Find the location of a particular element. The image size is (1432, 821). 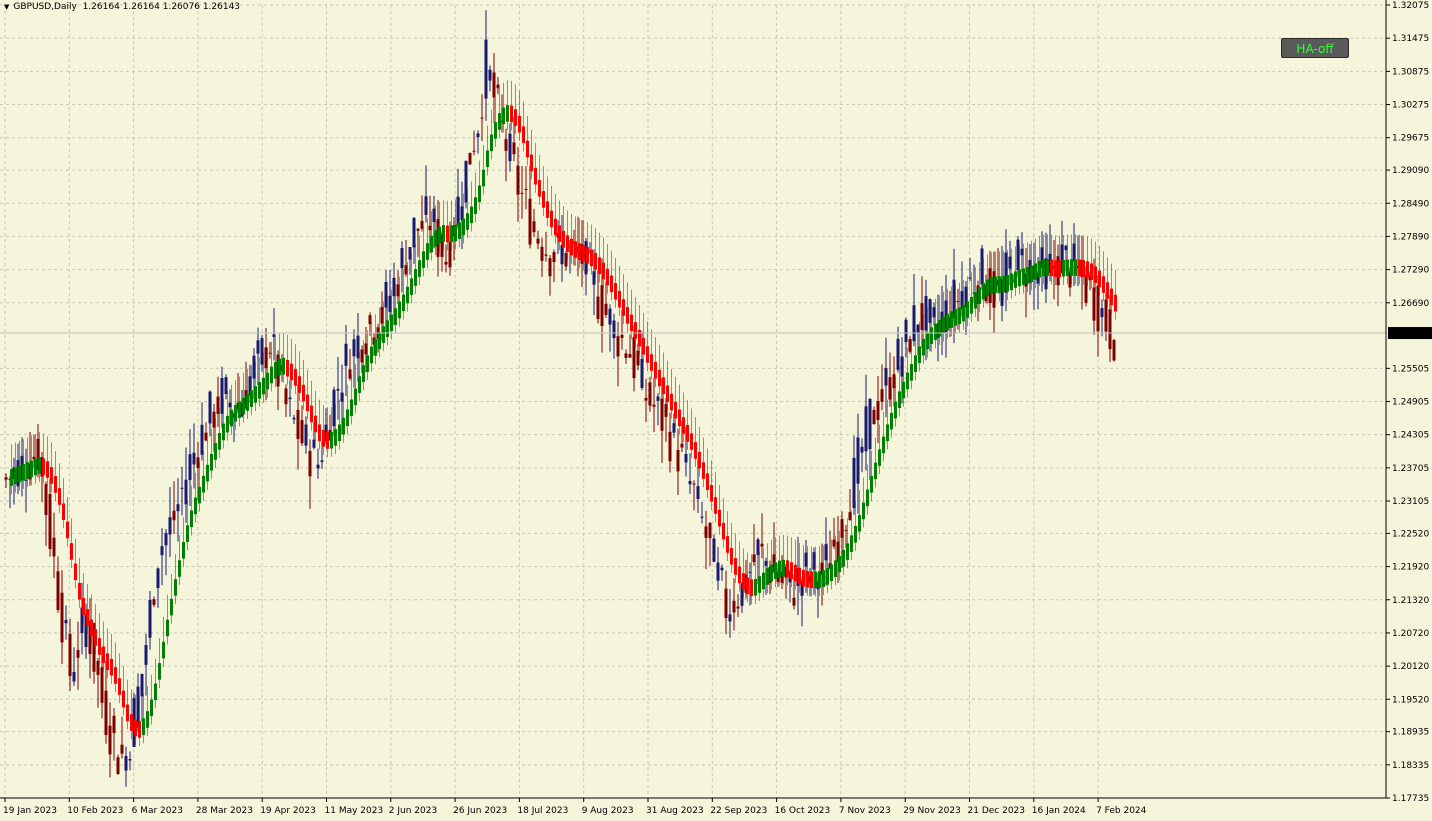

ha-toggle-button: HA-off is located at coordinates (1315, 48).